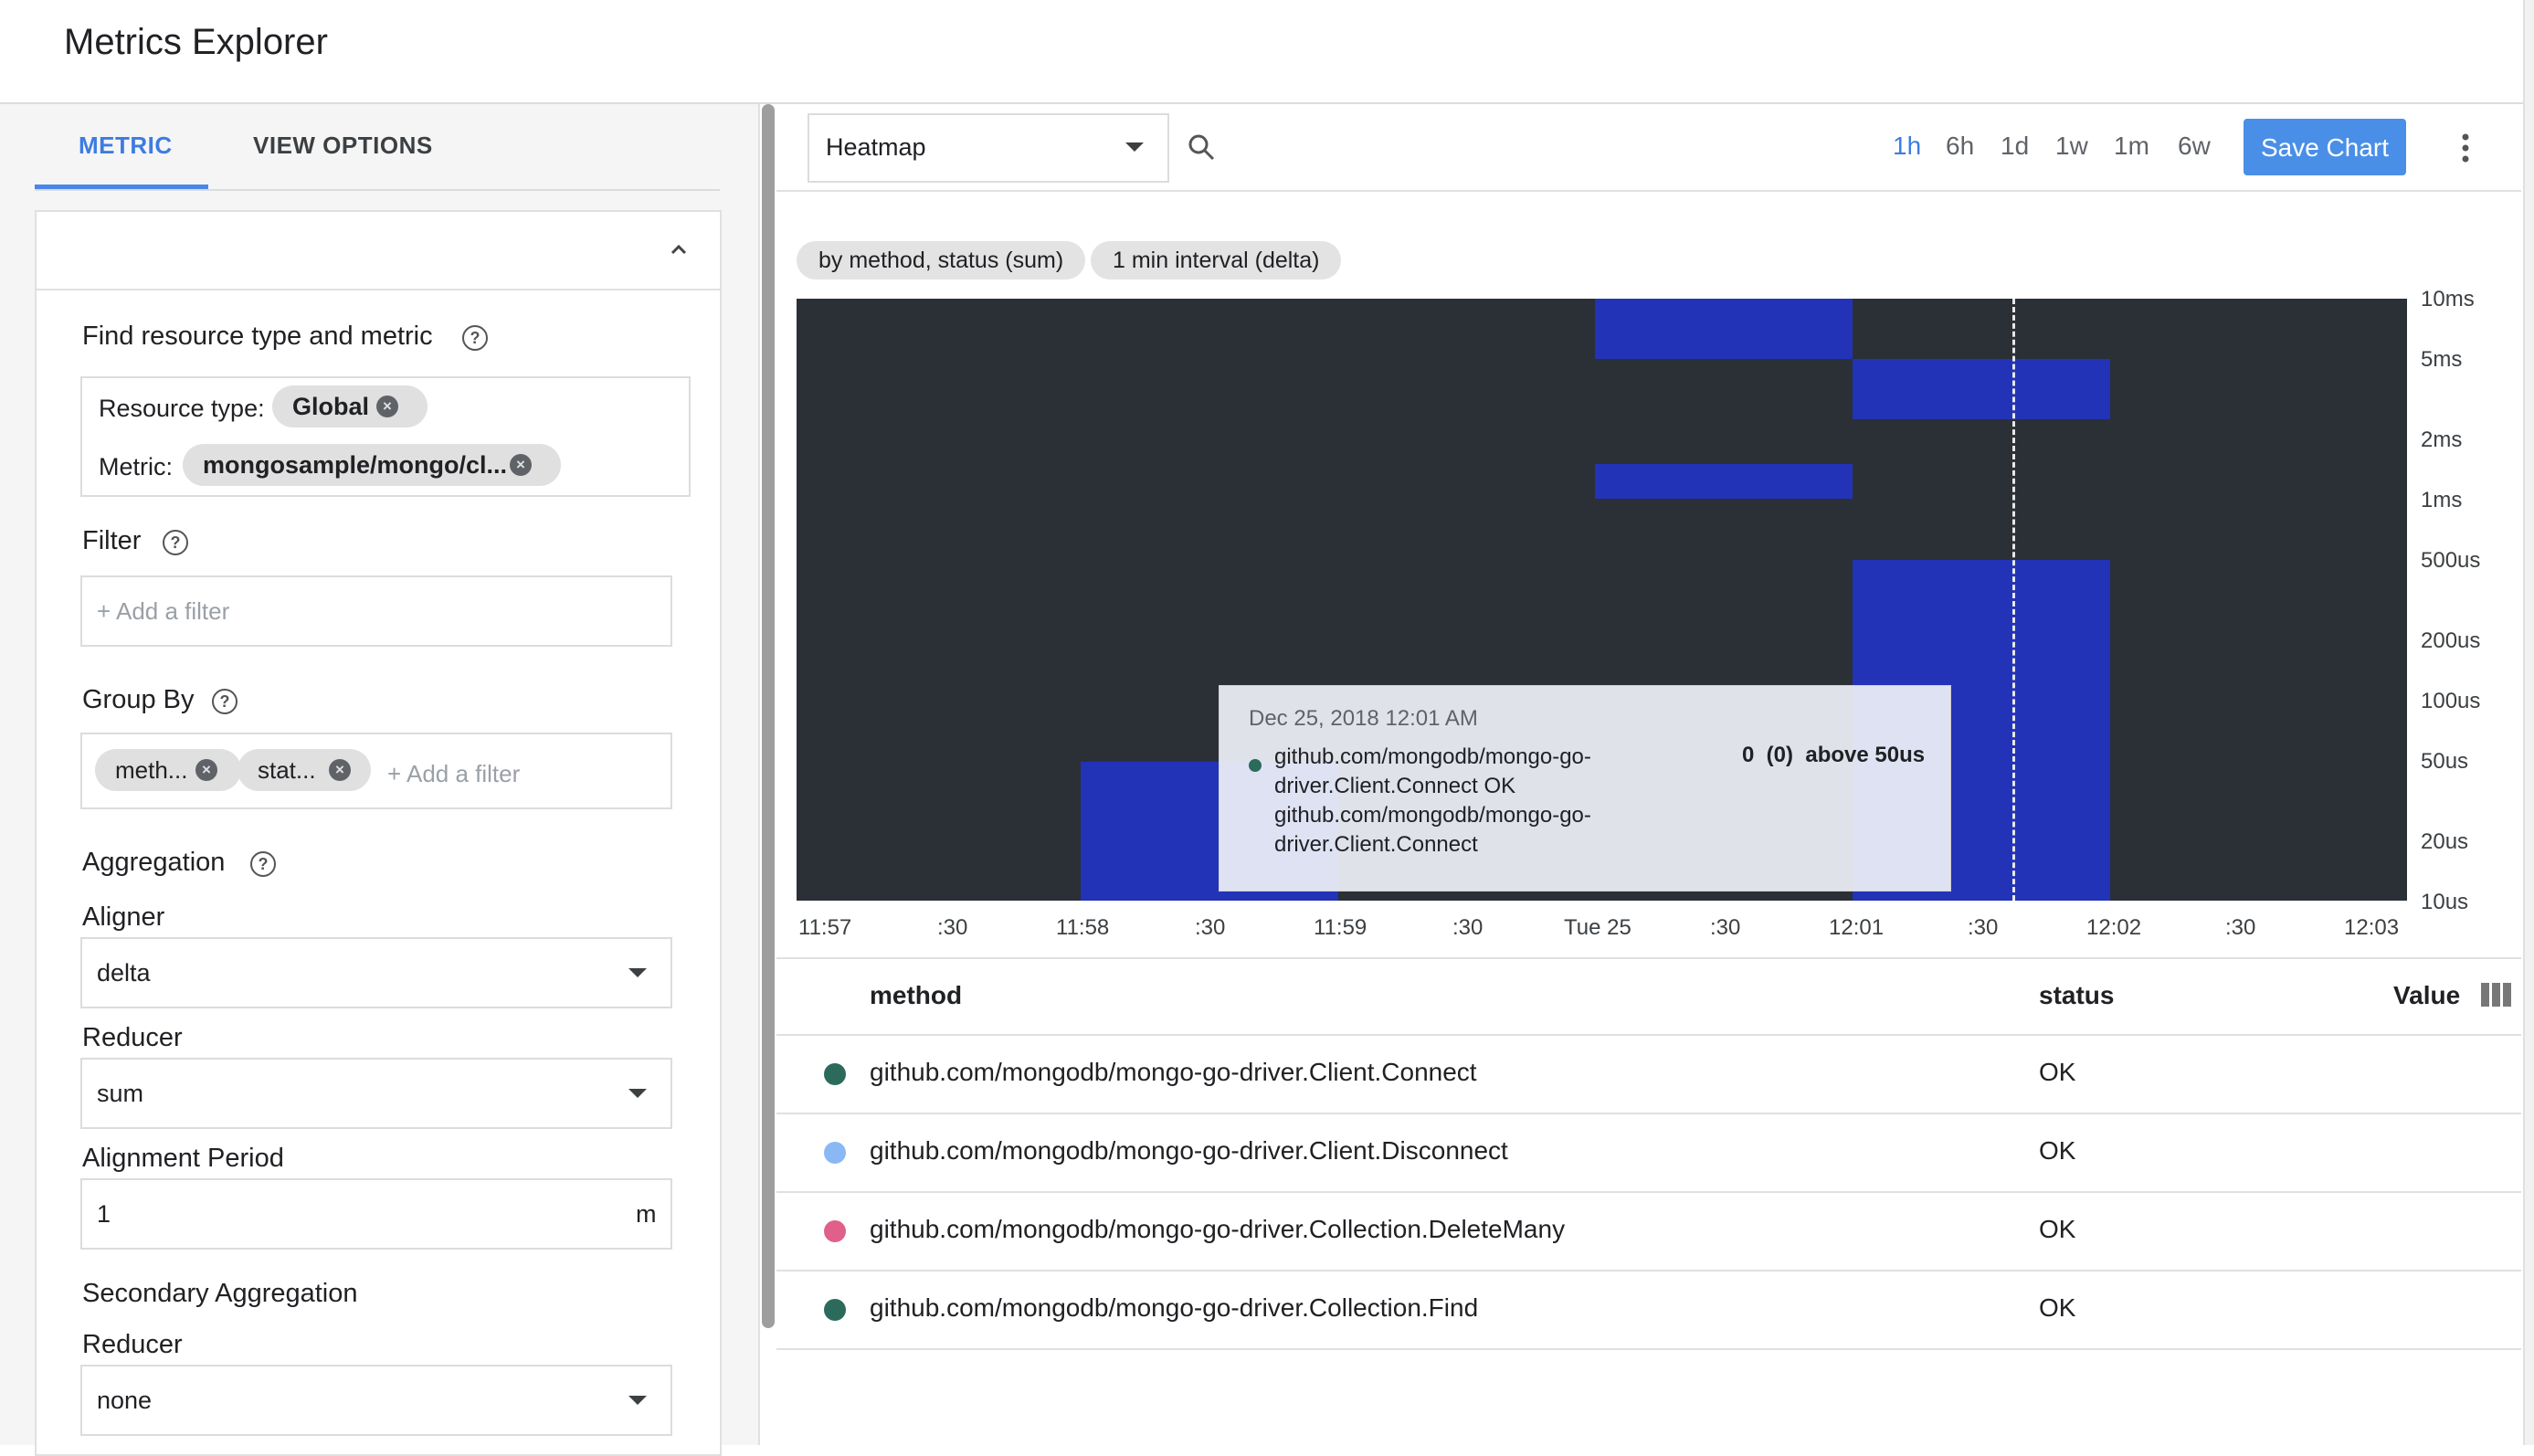 Image resolution: width=2534 pixels, height=1456 pixels. Describe the element at coordinates (2445, 762) in the screenshot. I see `y-tick-label: 50us` at that location.